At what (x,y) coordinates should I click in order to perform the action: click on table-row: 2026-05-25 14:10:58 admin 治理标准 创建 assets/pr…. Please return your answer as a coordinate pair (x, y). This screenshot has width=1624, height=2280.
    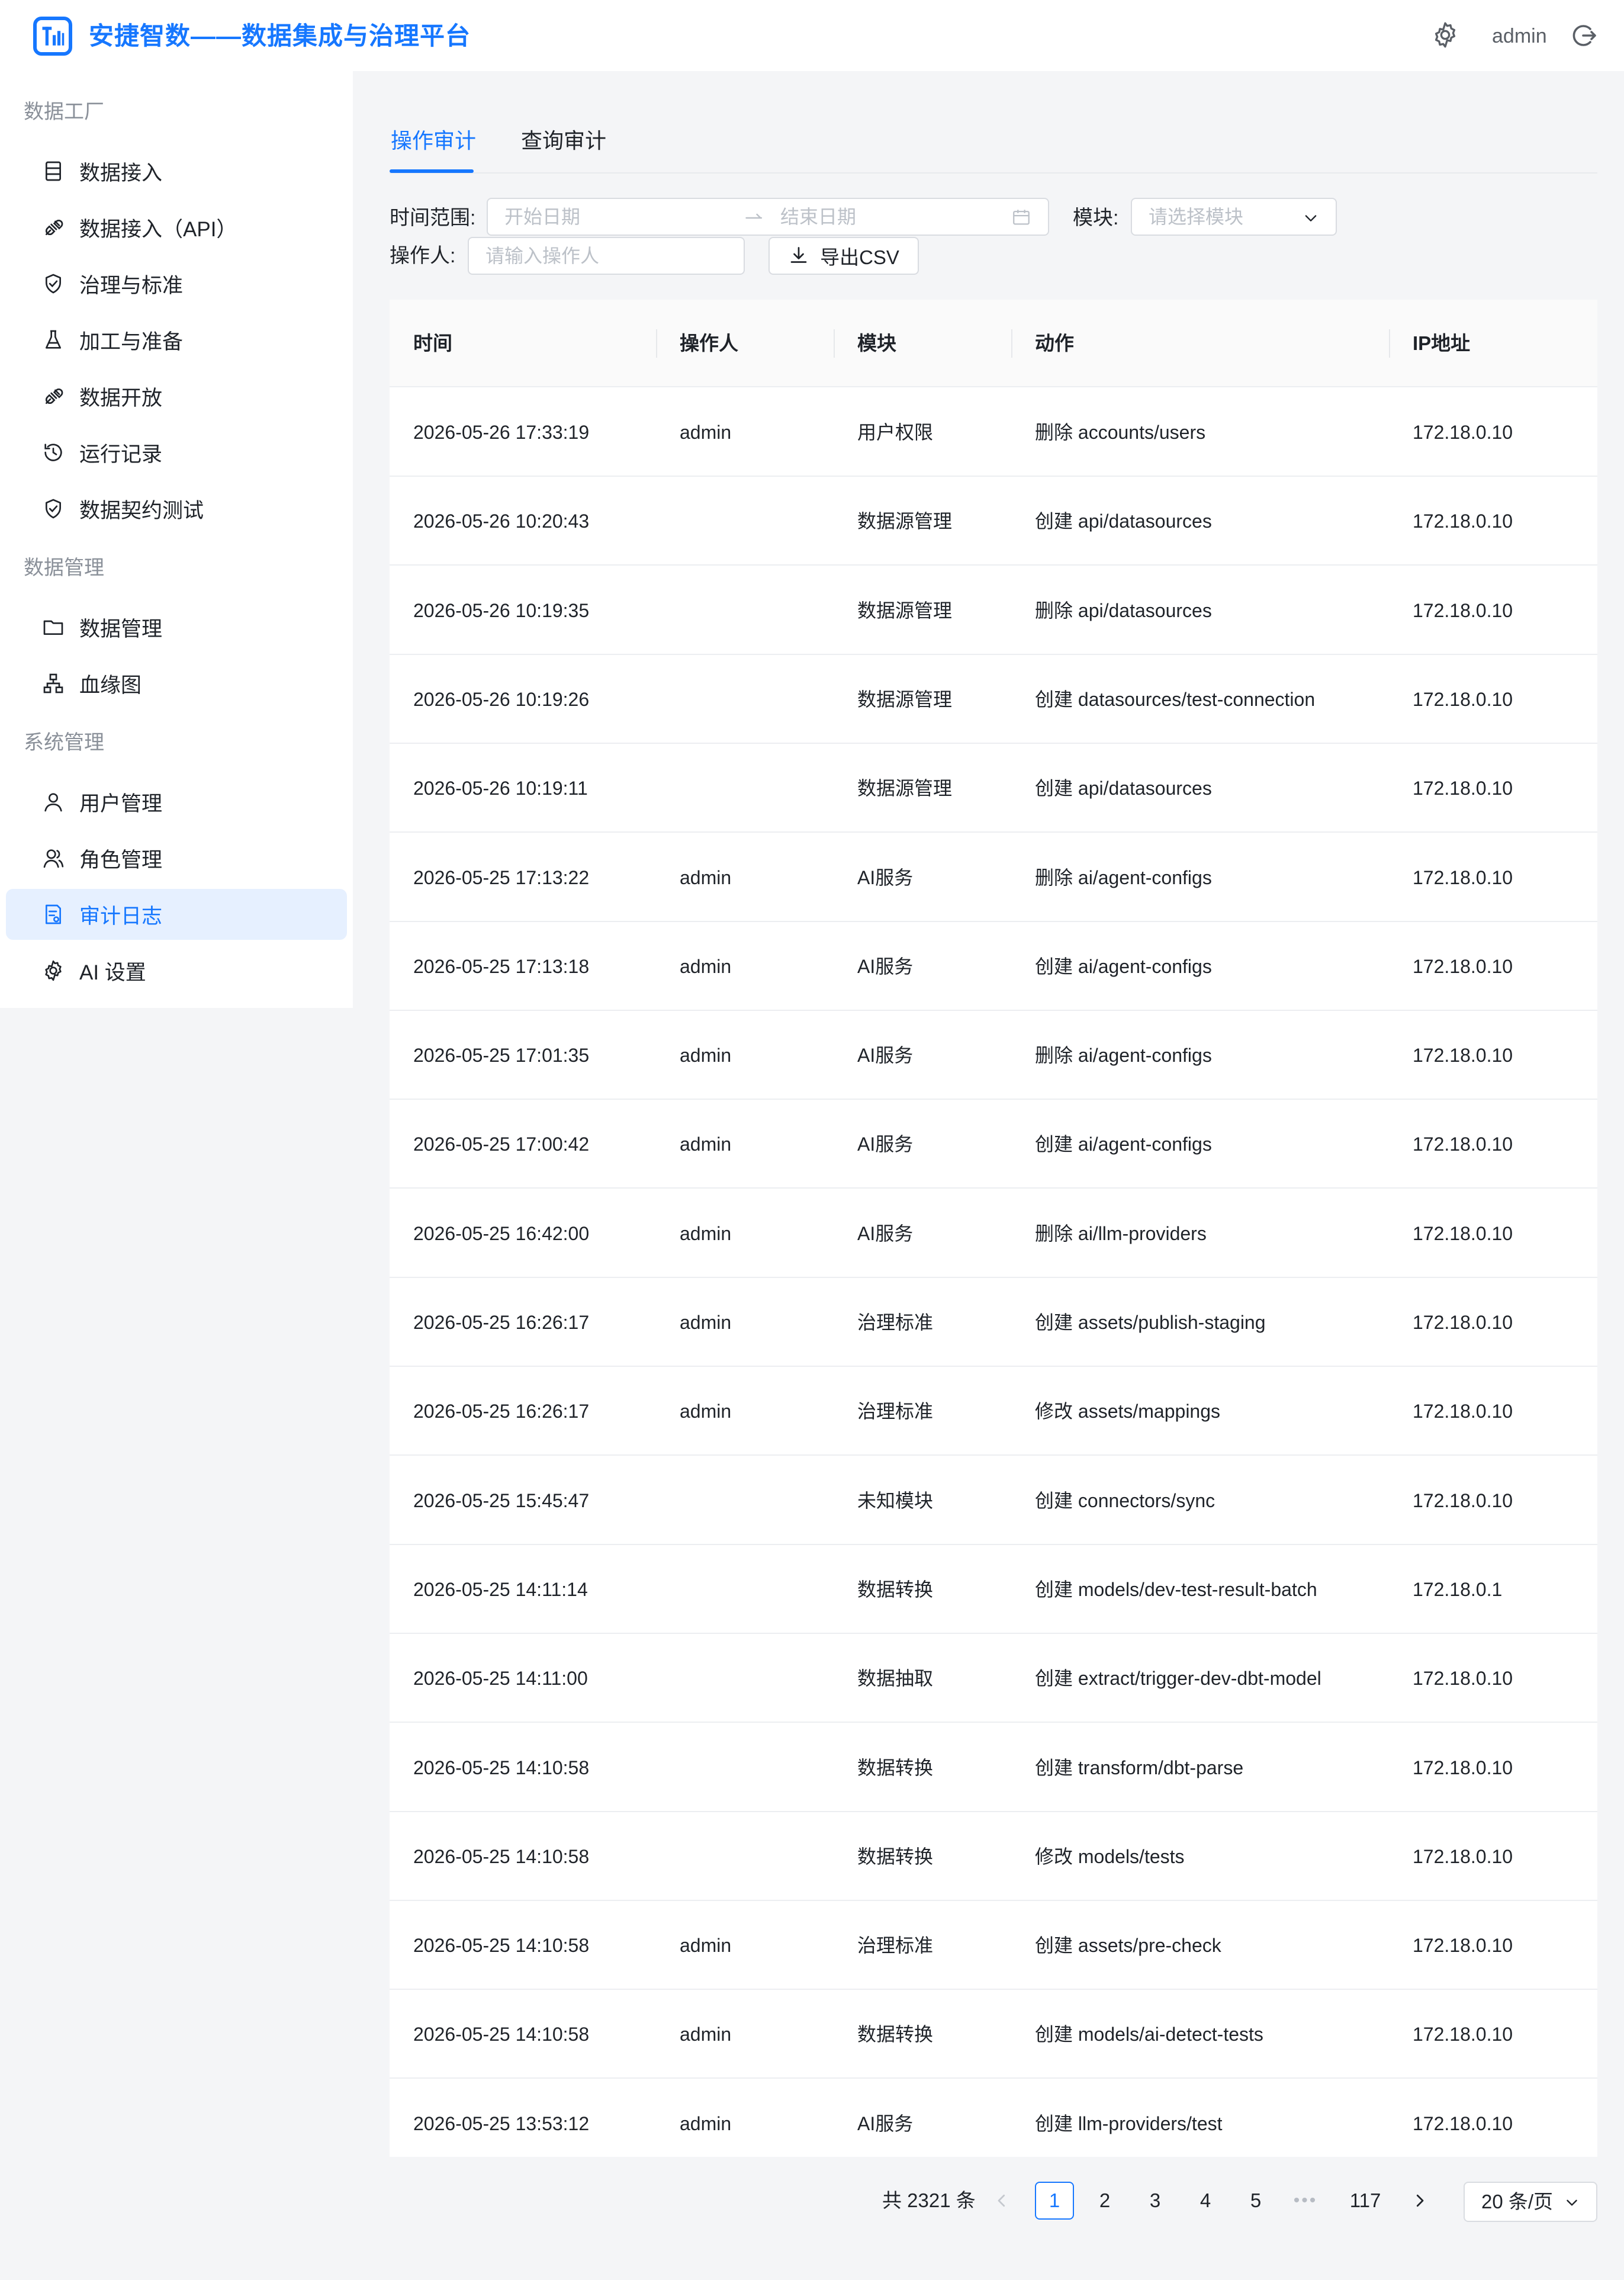
    Looking at the image, I should click on (993, 1946).